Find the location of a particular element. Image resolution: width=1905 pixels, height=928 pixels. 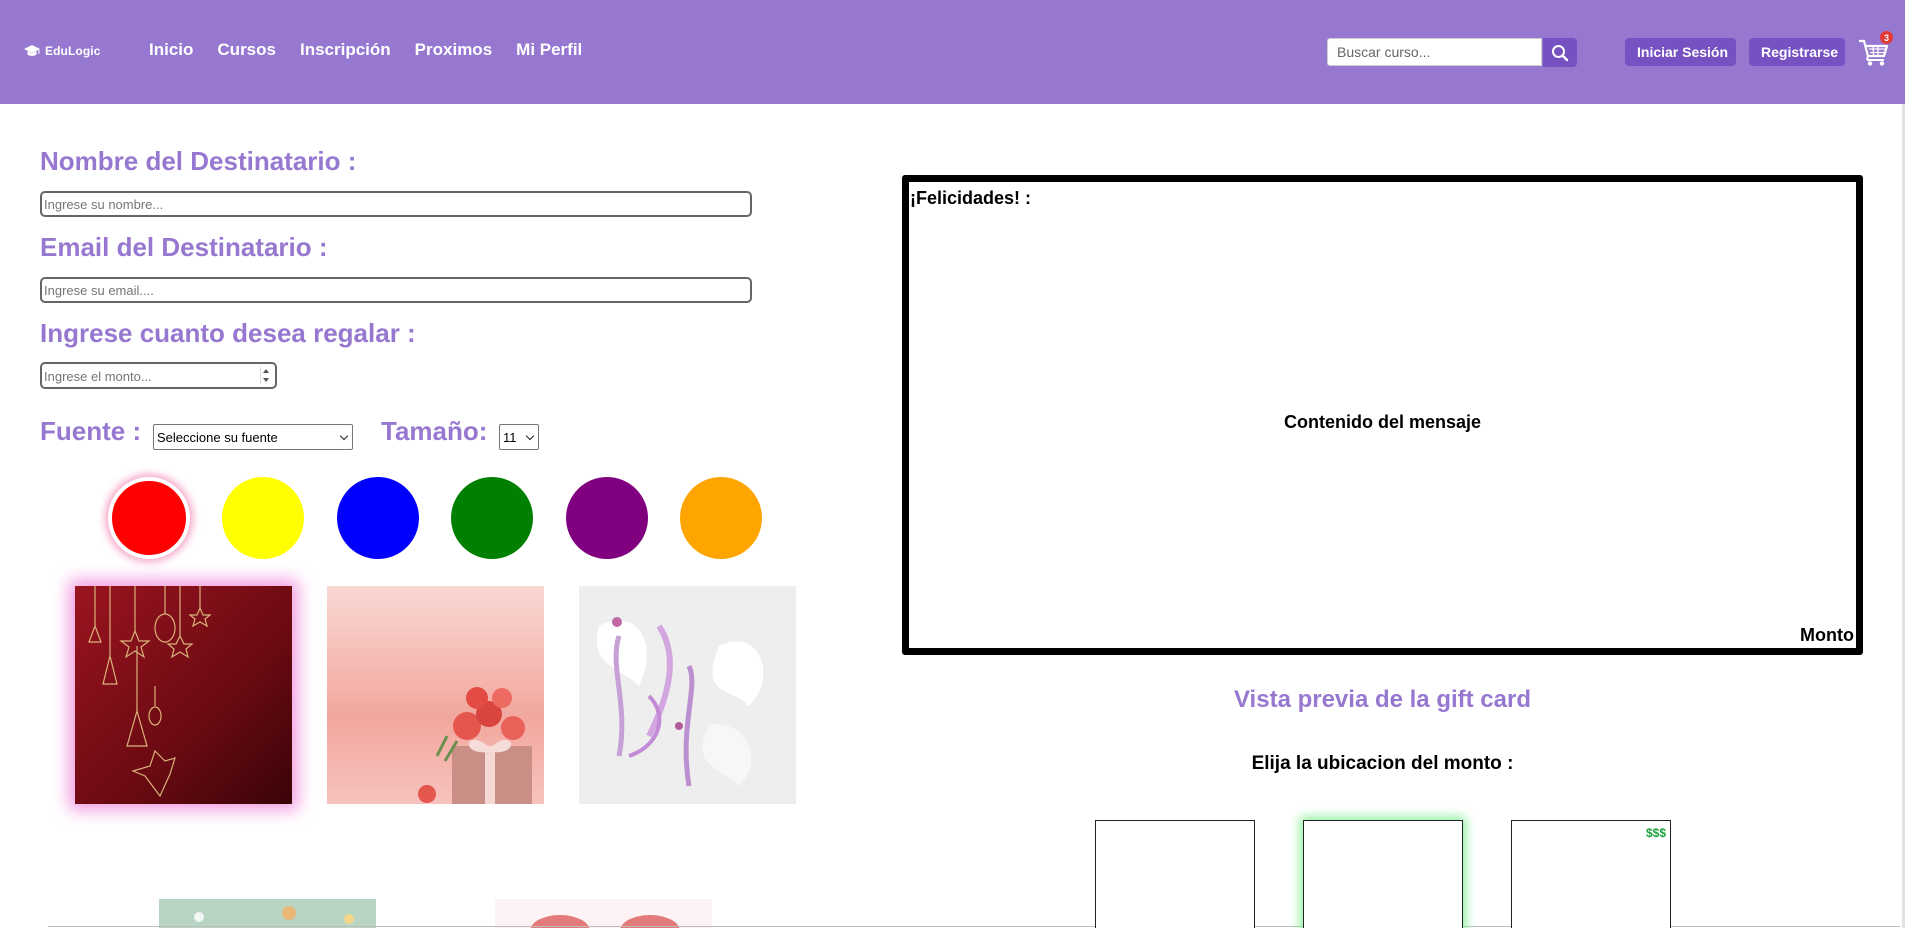

amount-location-option-center is located at coordinates (1383, 874).